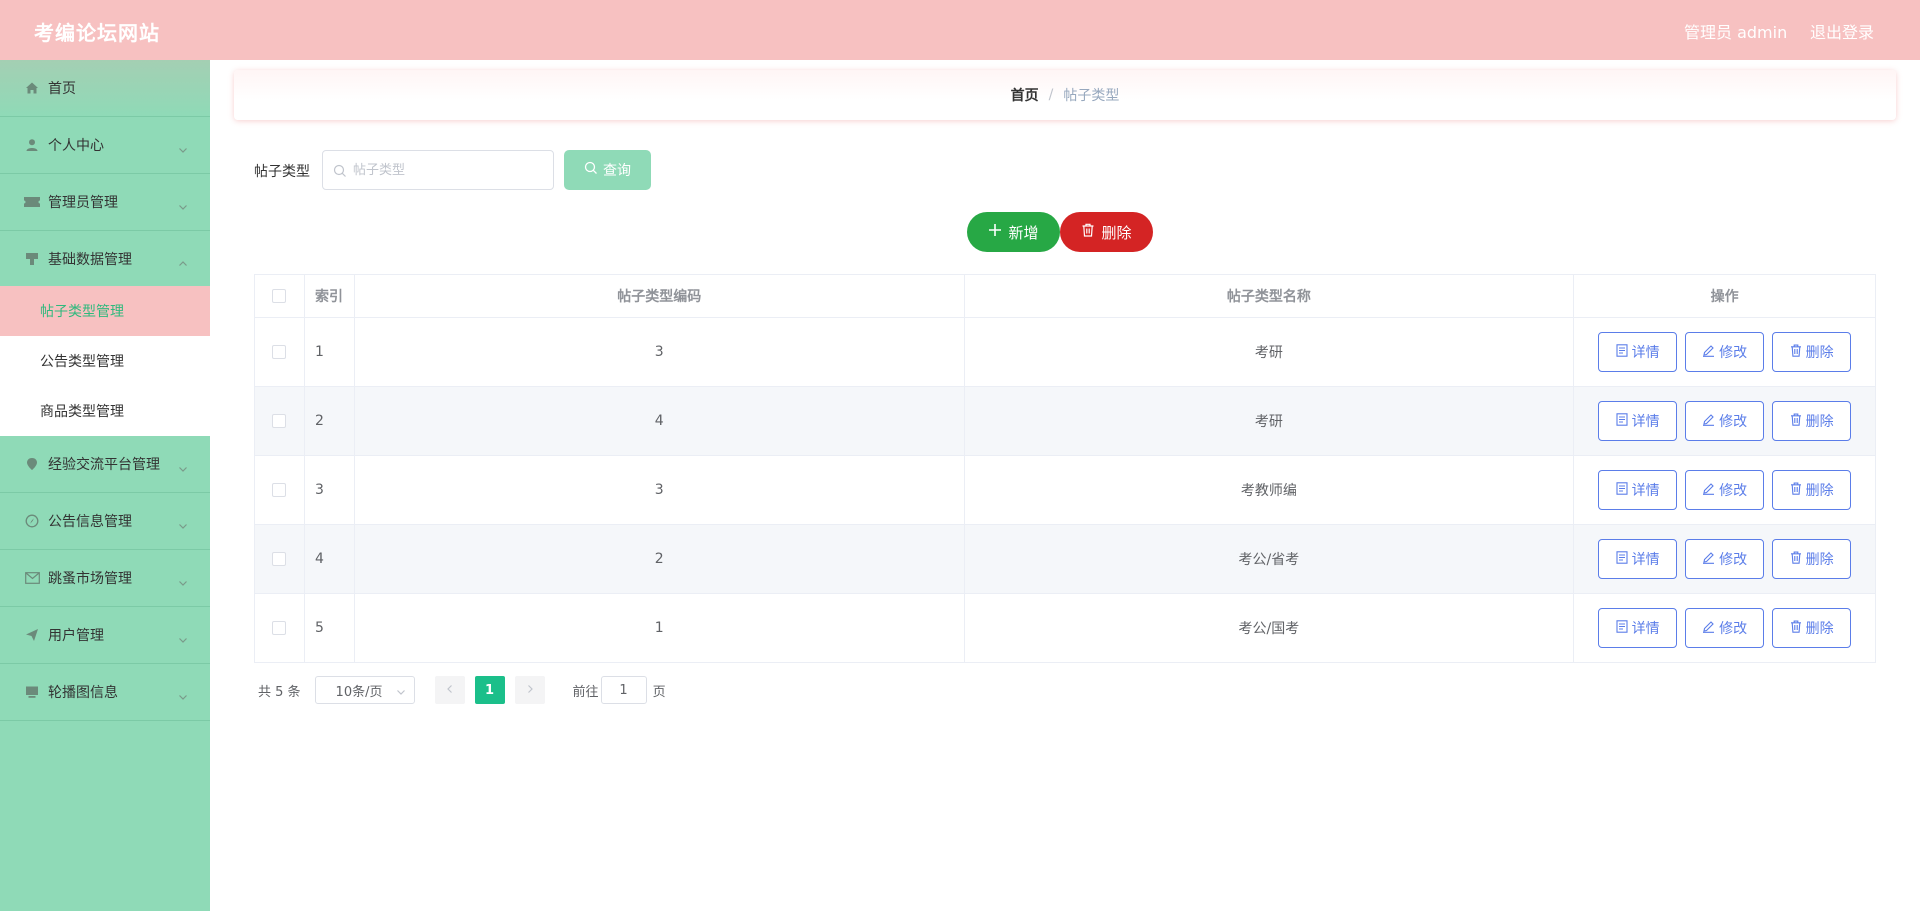 The image size is (1920, 911). What do you see at coordinates (585, 692) in the screenshot?
I see `goto-label: 前往` at bounding box center [585, 692].